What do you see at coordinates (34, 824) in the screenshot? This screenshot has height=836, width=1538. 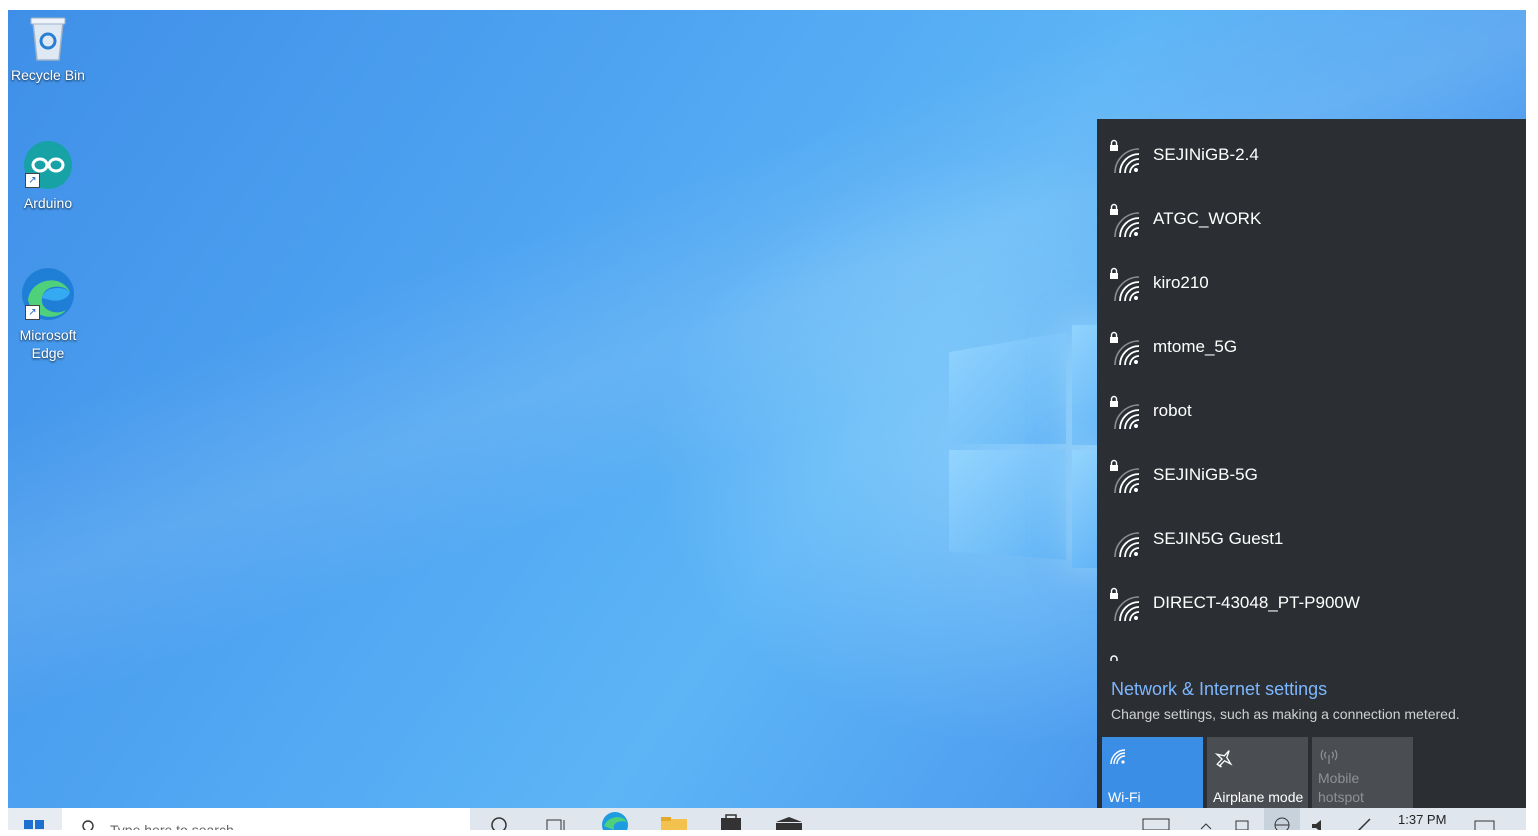 I see `windows-start-icon` at bounding box center [34, 824].